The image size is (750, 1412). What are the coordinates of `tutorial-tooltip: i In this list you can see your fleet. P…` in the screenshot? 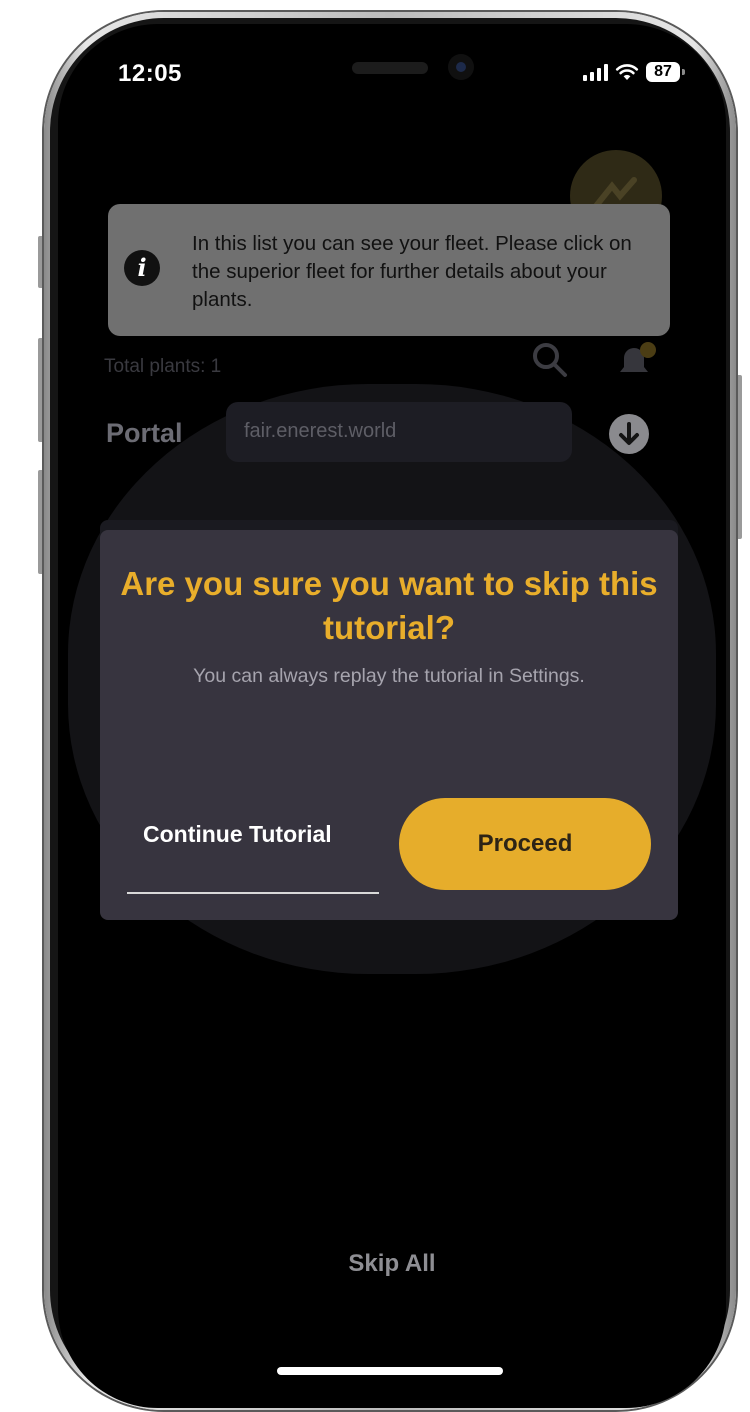 It's located at (389, 270).